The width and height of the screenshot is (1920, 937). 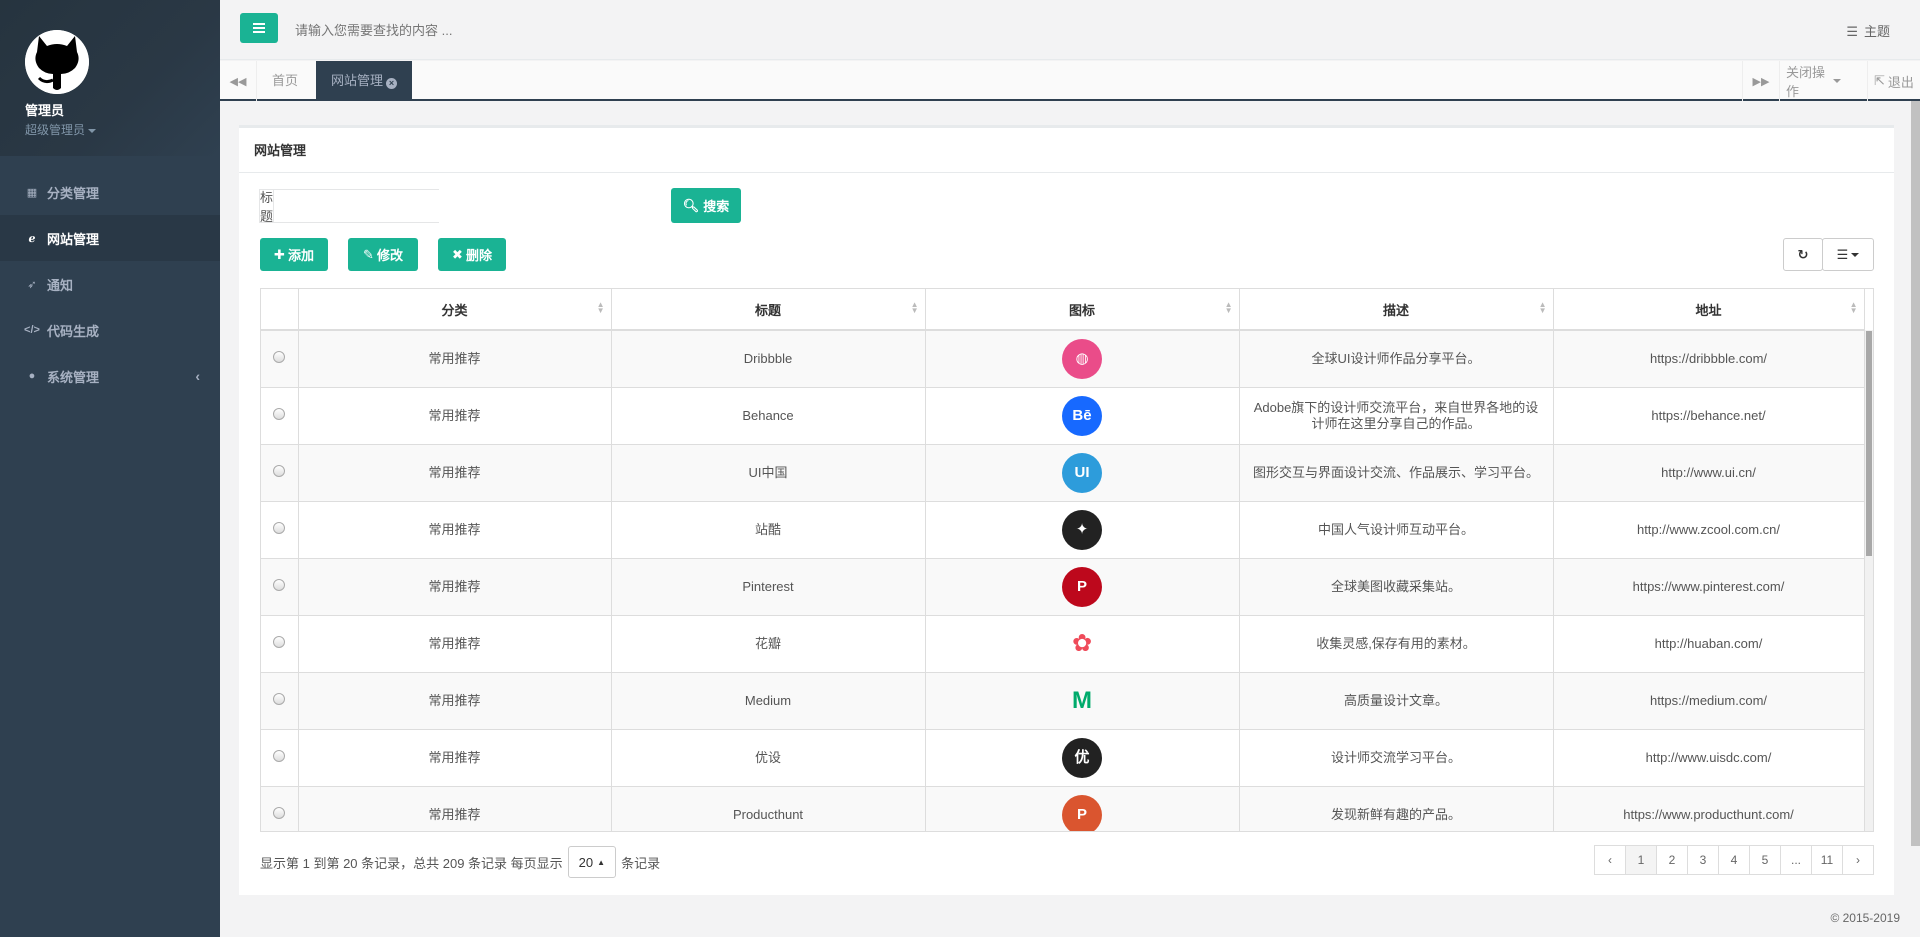 I want to click on page-button: ›, so click(x=1858, y=860).